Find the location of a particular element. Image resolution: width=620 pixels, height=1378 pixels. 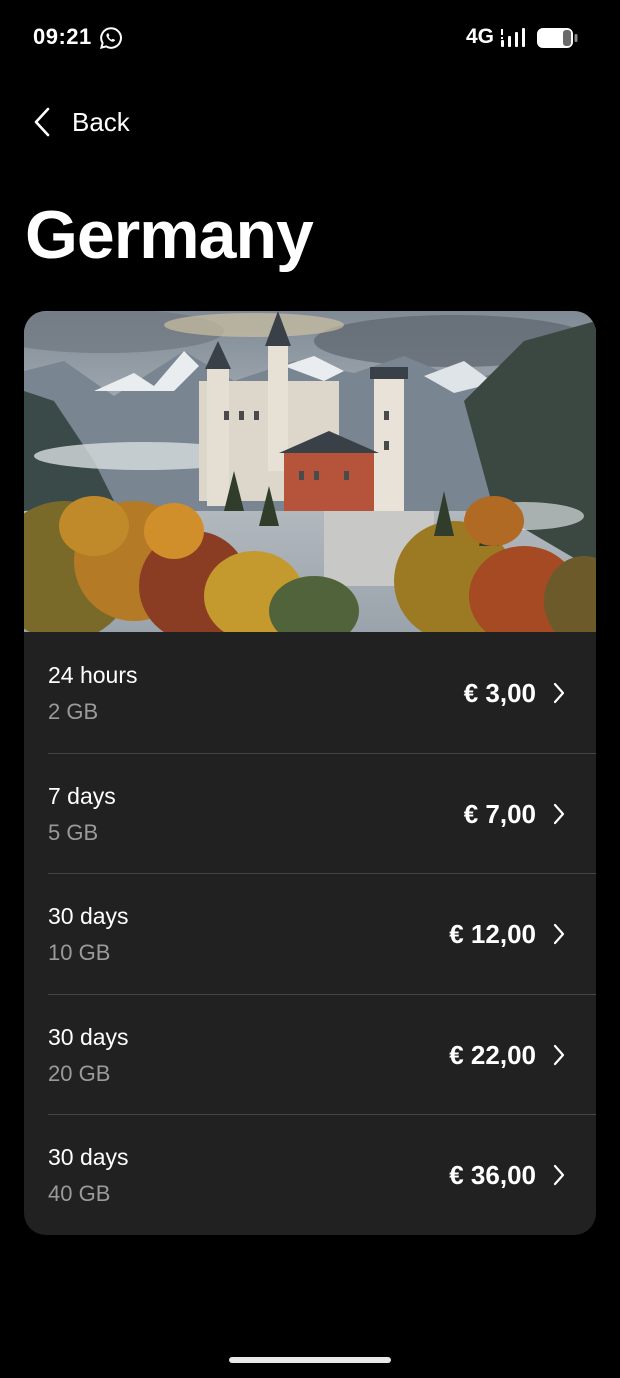

page-title: Germany is located at coordinates (169, 235).